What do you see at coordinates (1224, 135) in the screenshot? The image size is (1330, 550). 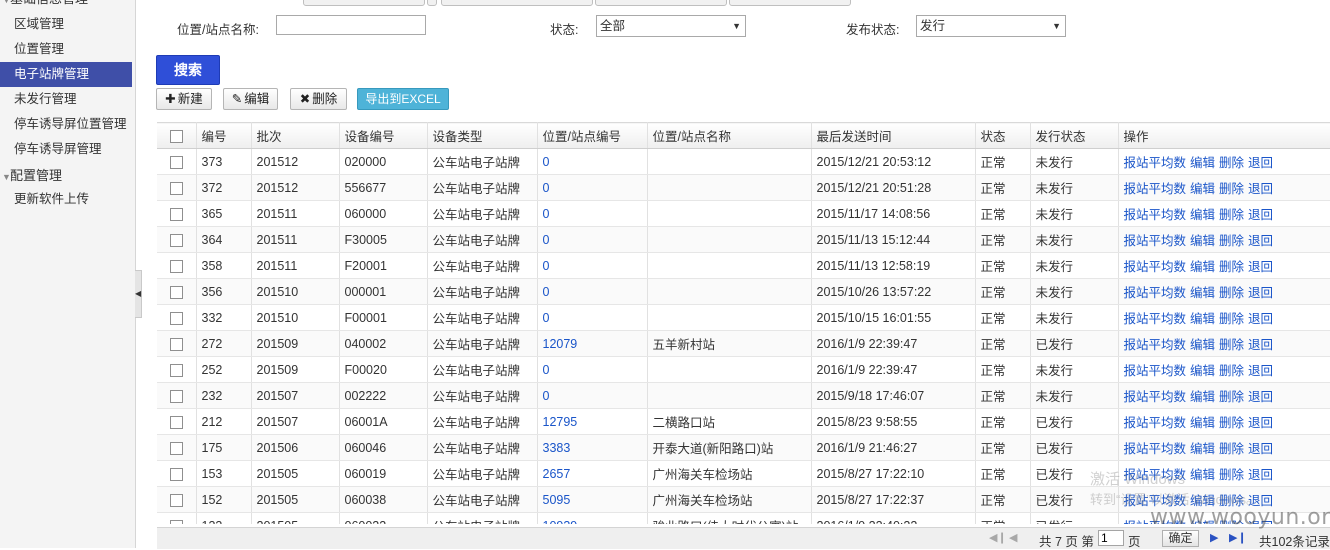 I see `column-header: 操作` at bounding box center [1224, 135].